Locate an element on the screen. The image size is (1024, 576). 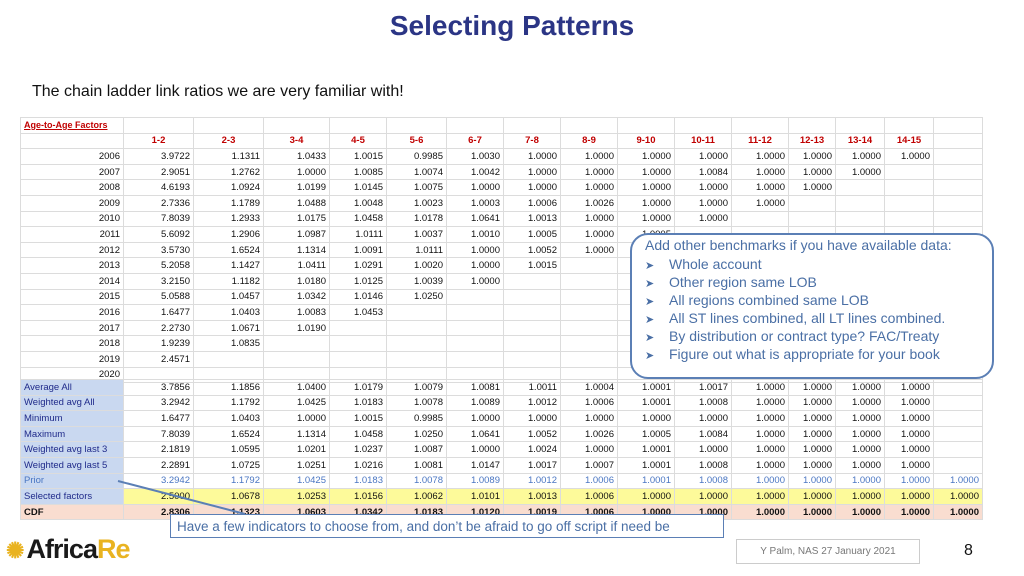
sun-logo-icon: ✺ is located at coordinates (15, 550).